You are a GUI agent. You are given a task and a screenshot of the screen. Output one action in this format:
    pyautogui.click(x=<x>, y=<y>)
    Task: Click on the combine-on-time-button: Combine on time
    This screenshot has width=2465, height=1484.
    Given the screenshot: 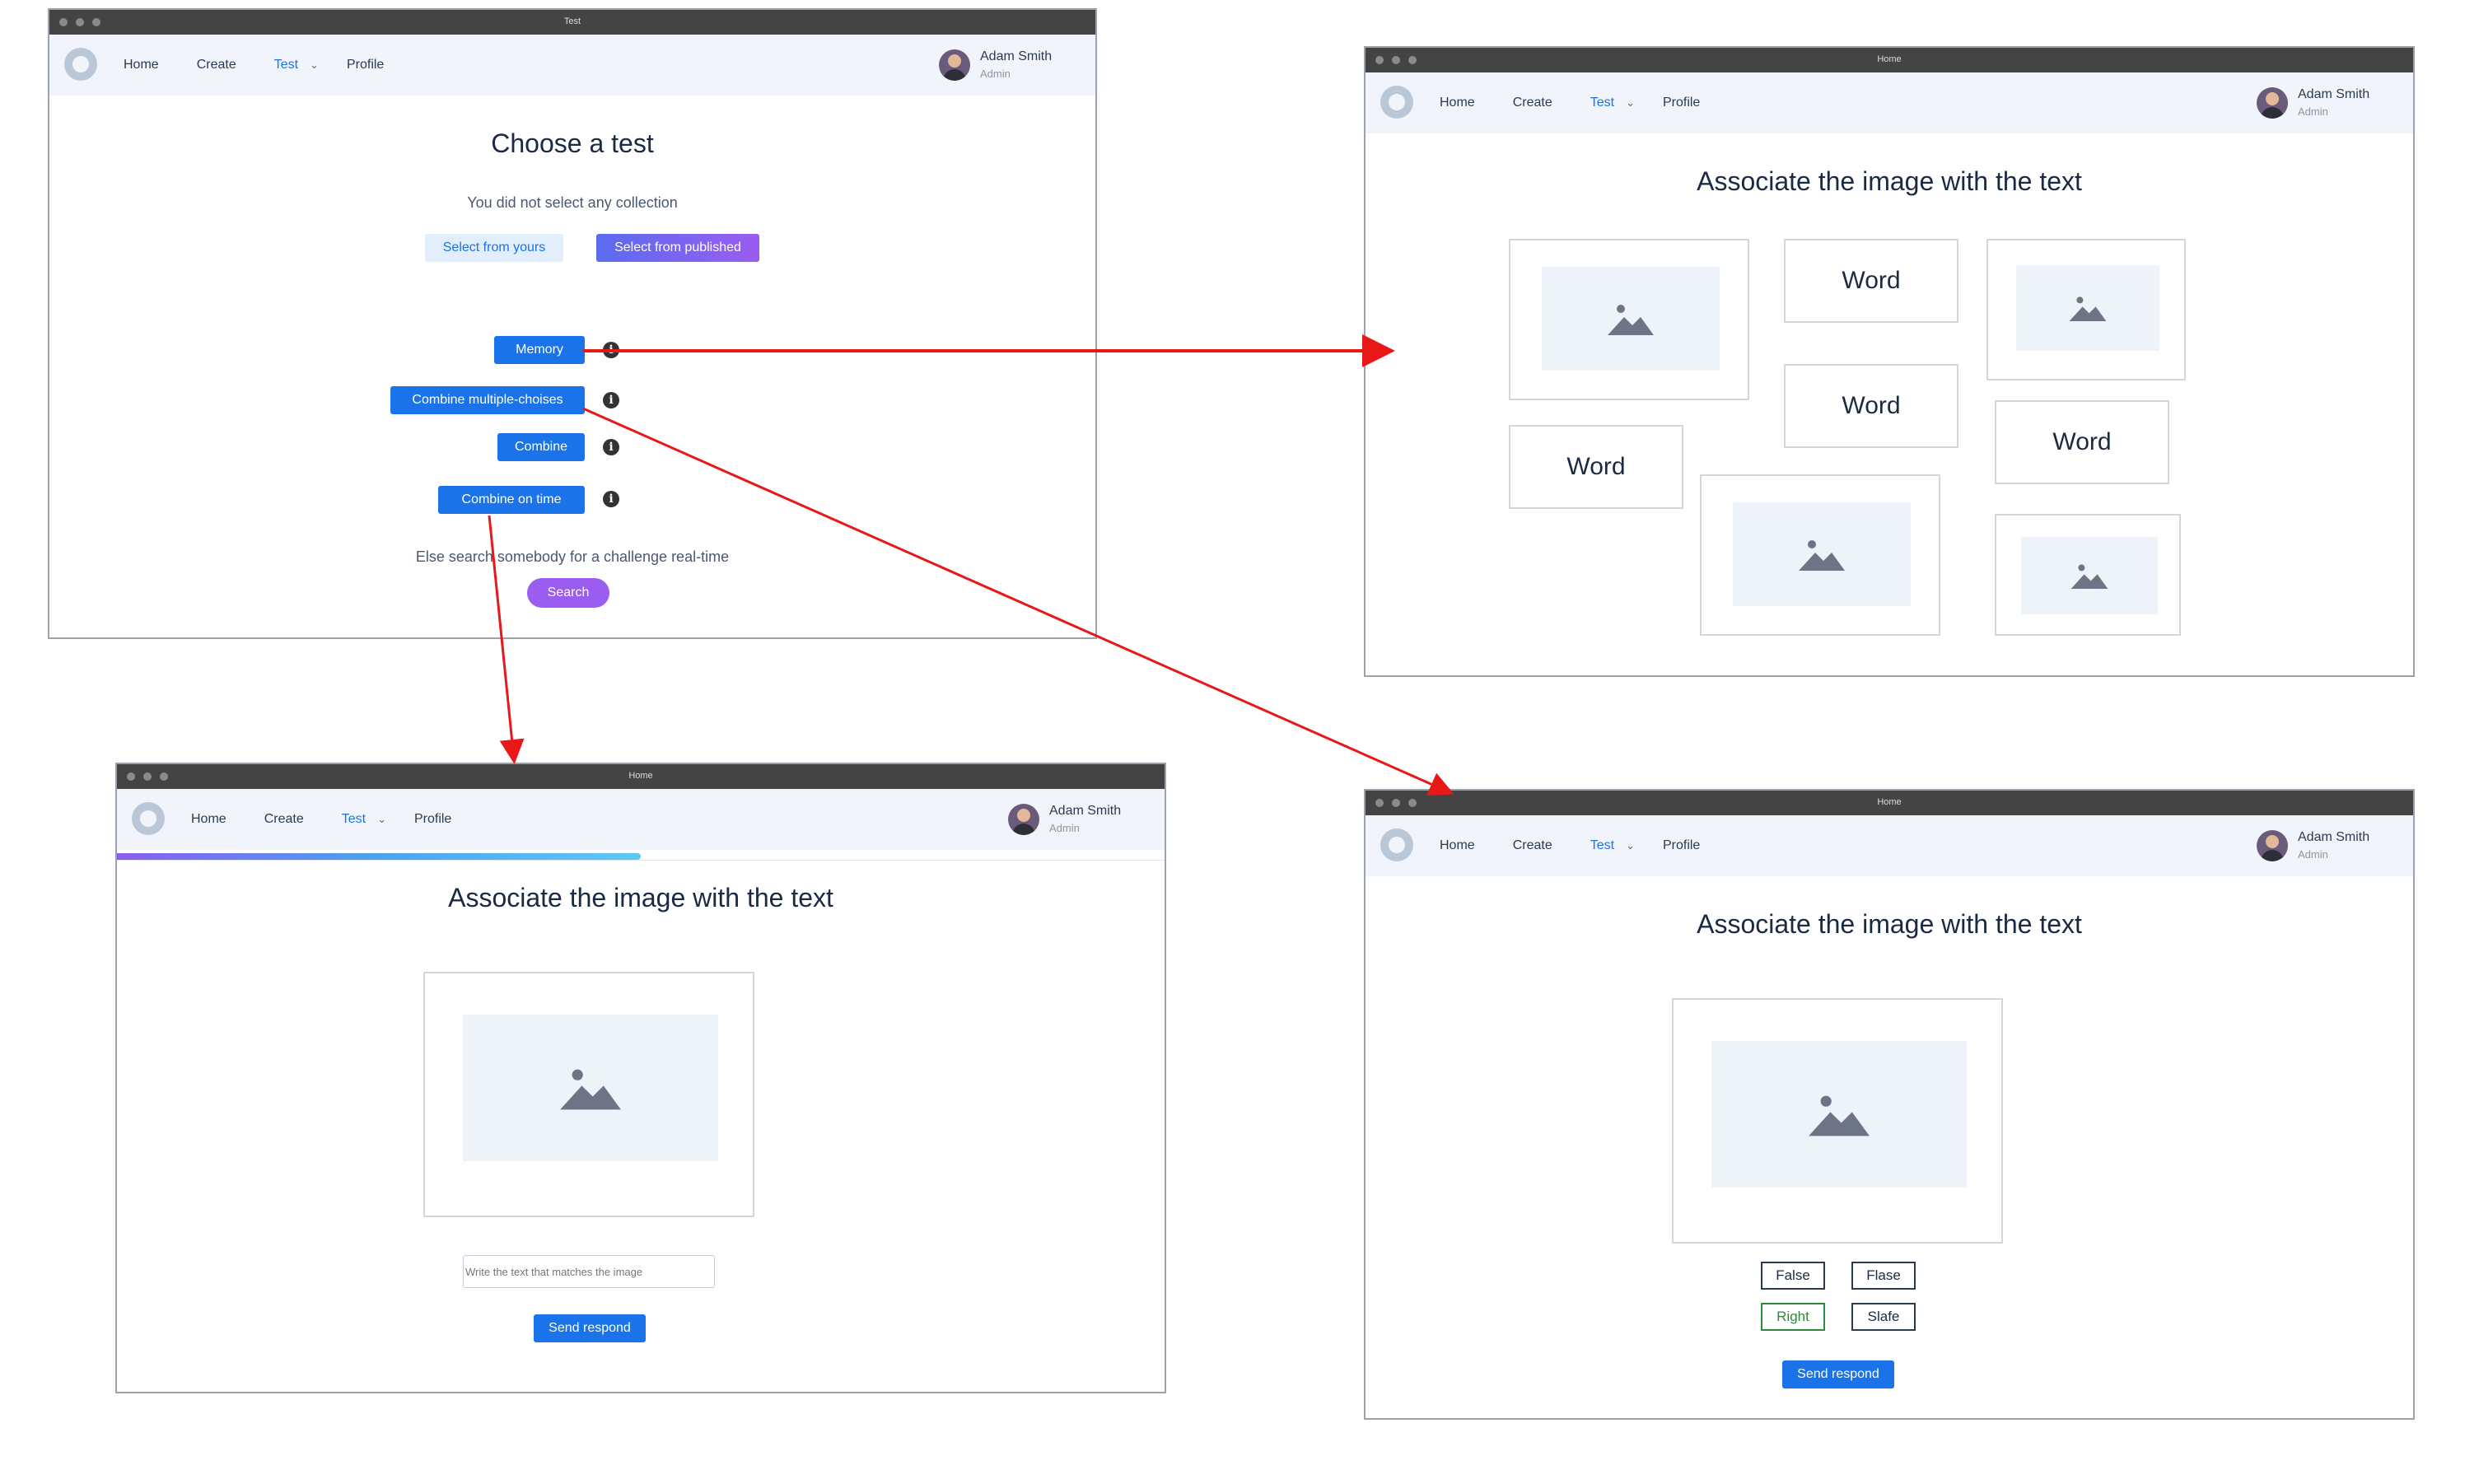 What is the action you would take?
    pyautogui.click(x=511, y=500)
    